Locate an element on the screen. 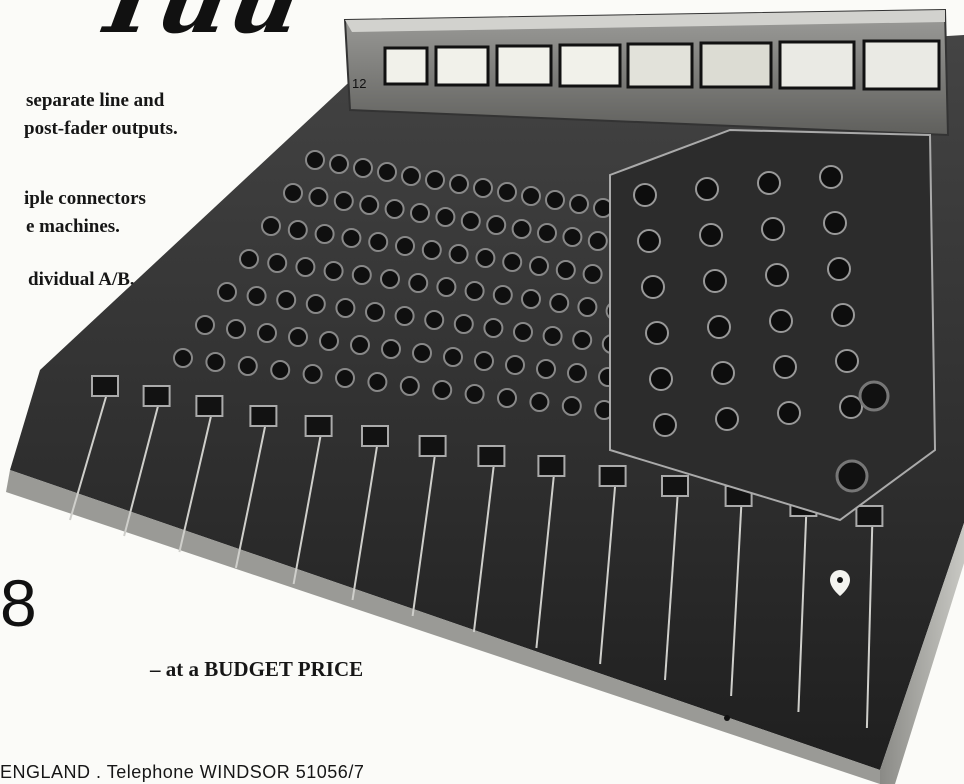 The image size is (964, 784). contact-address: ENGLAND . Telephone WINDSOR 51056/7 is located at coordinates (182, 772).